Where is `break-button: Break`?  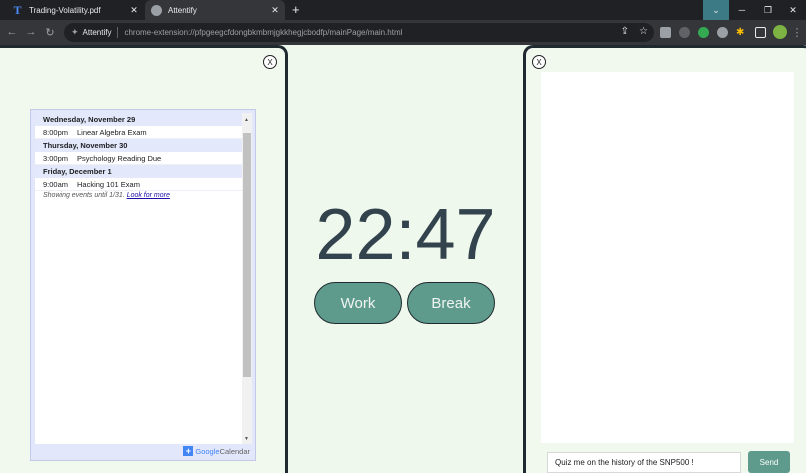
break-button: Break is located at coordinates (451, 303).